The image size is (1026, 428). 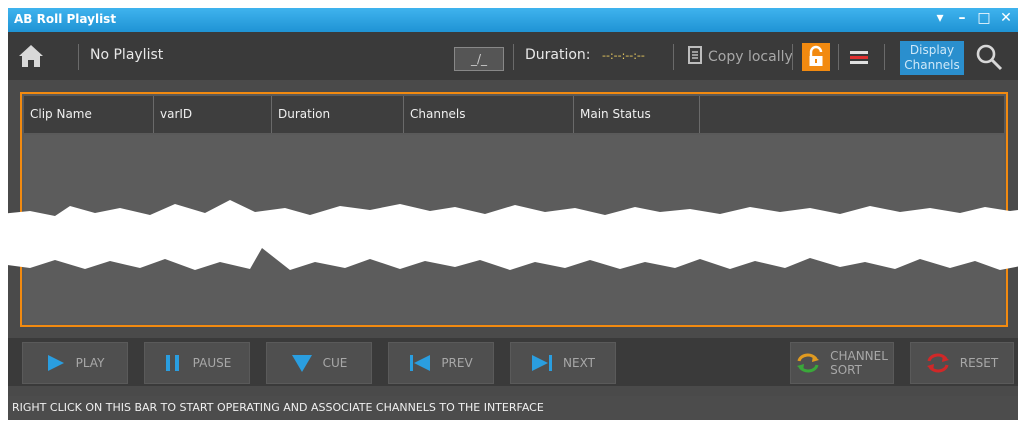 What do you see at coordinates (90, 363) in the screenshot?
I see `play-label: PLAY` at bounding box center [90, 363].